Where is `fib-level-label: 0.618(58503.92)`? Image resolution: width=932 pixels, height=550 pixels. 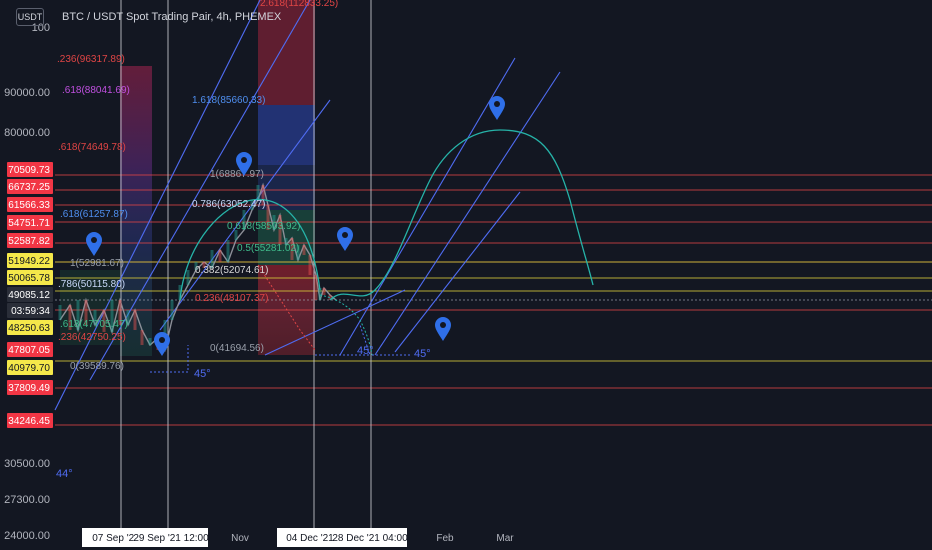
fib-level-label: 0.618(58503.92) is located at coordinates (263, 226).